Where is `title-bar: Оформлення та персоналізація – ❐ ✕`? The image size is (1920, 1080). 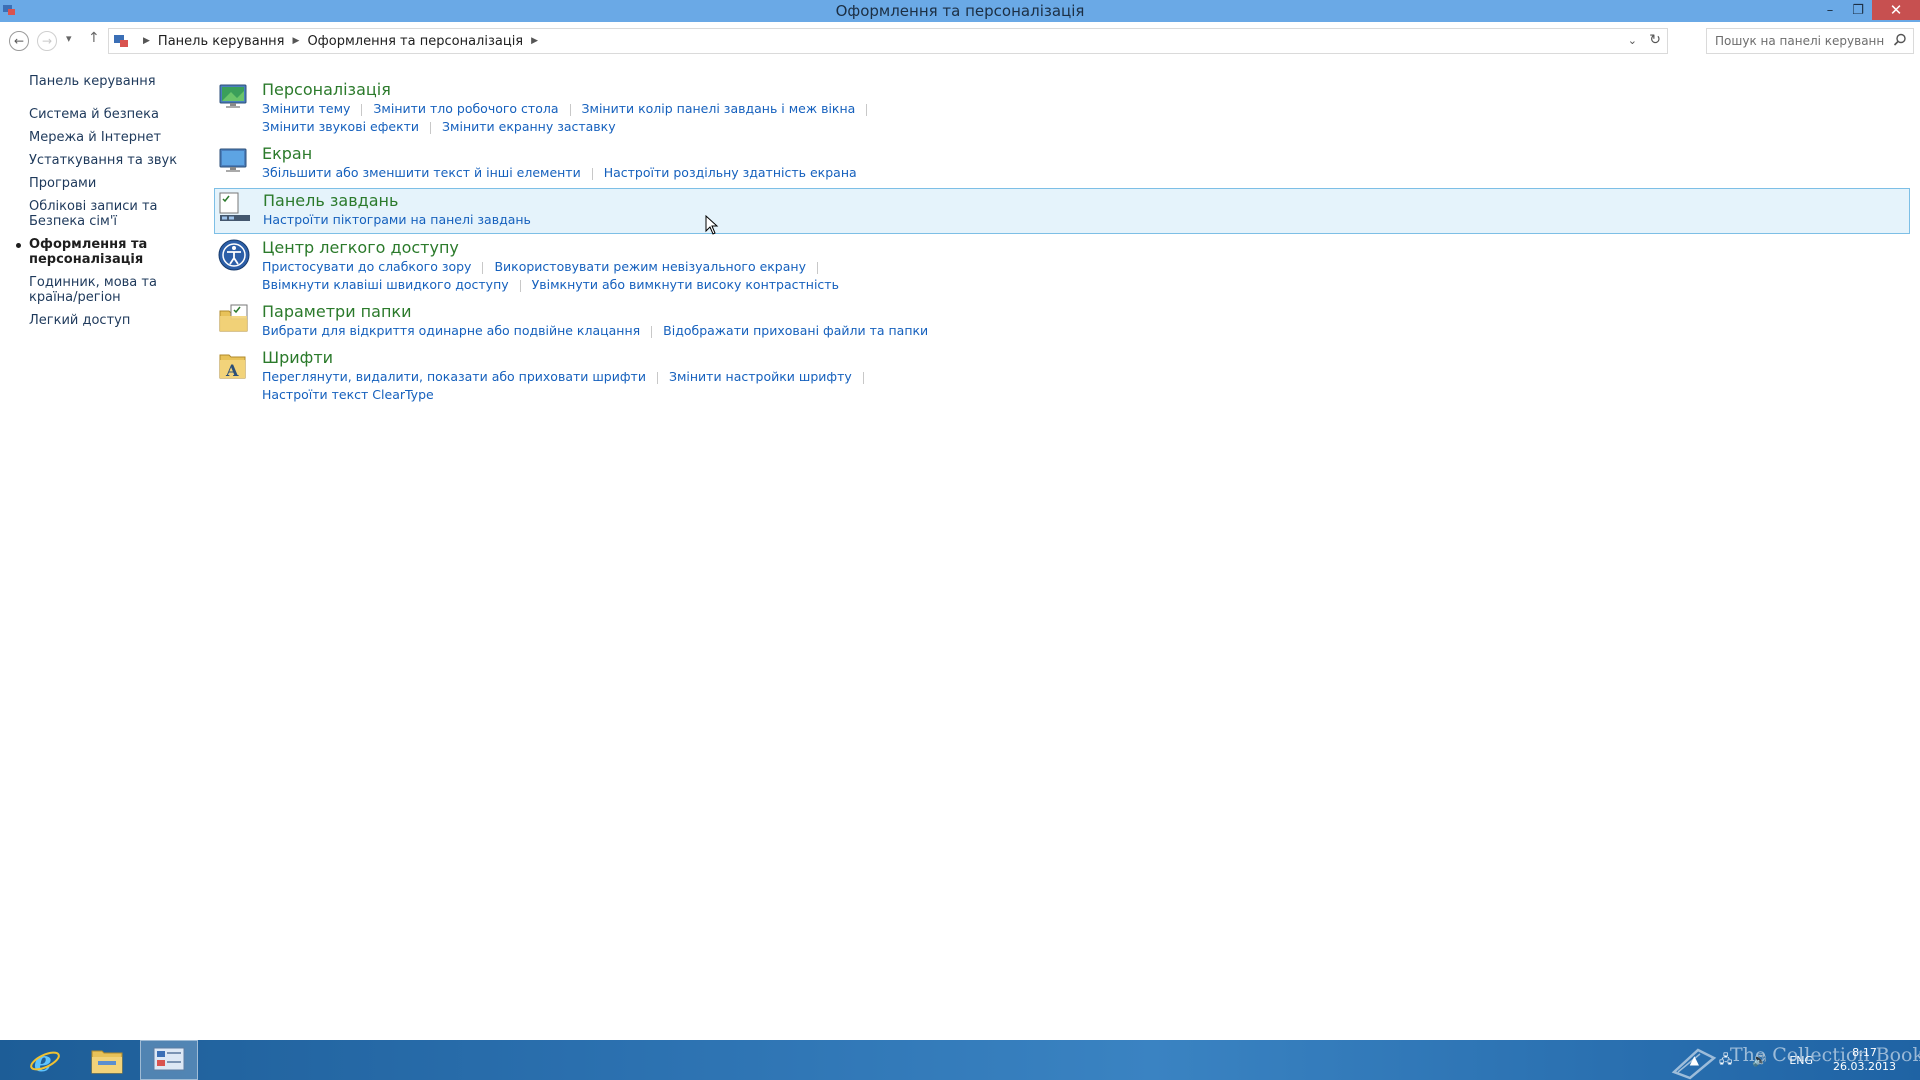 title-bar: Оформлення та персоналізація – ❐ ✕ is located at coordinates (960, 11).